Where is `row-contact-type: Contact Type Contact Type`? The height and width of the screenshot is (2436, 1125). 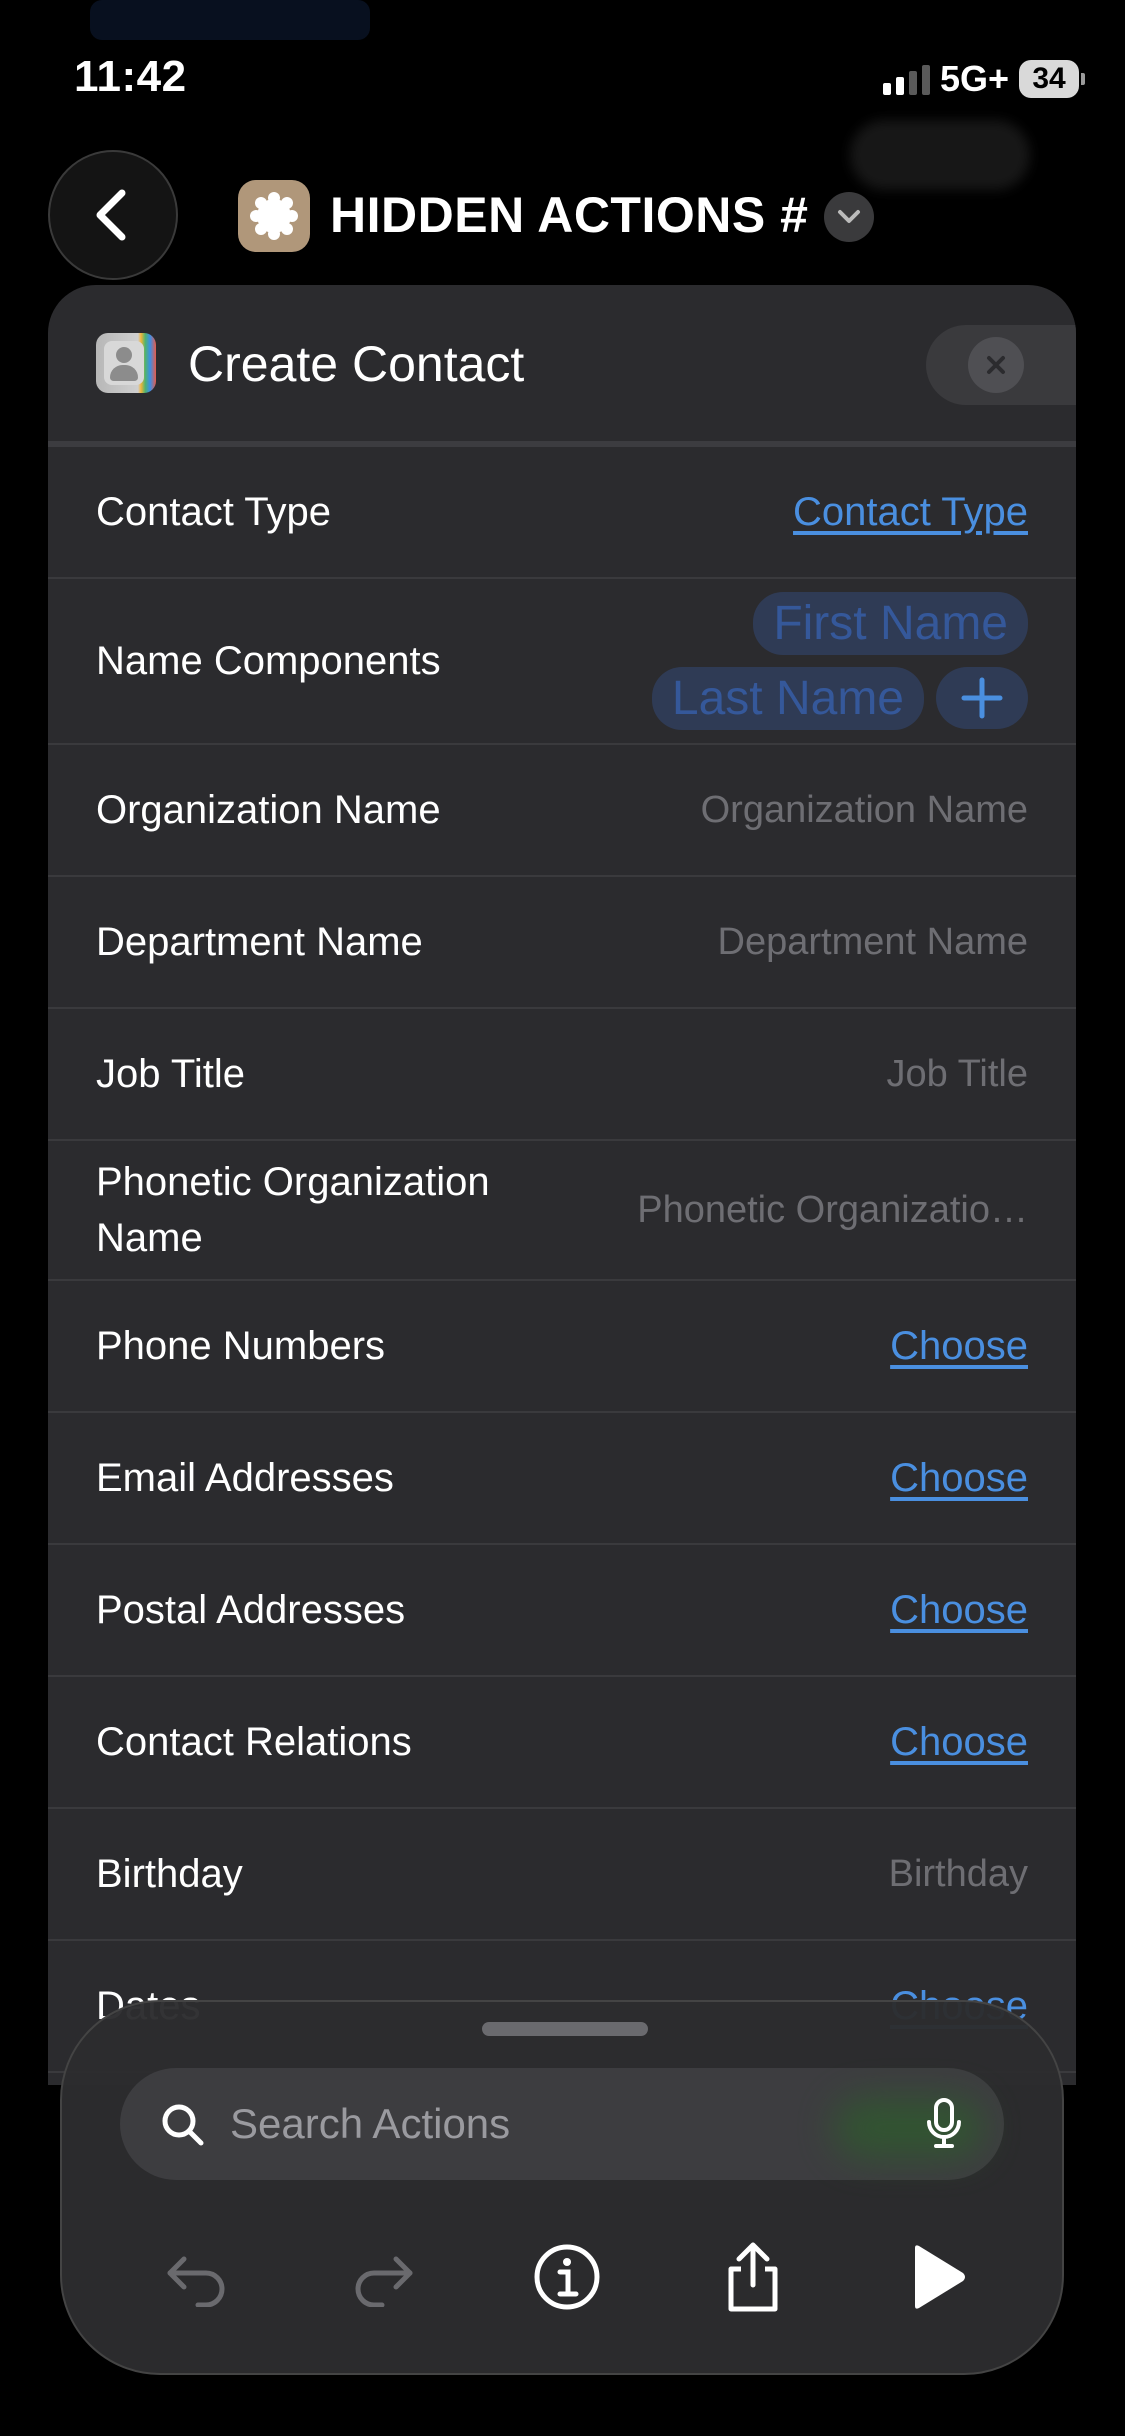 row-contact-type: Contact Type Contact Type is located at coordinates (562, 513).